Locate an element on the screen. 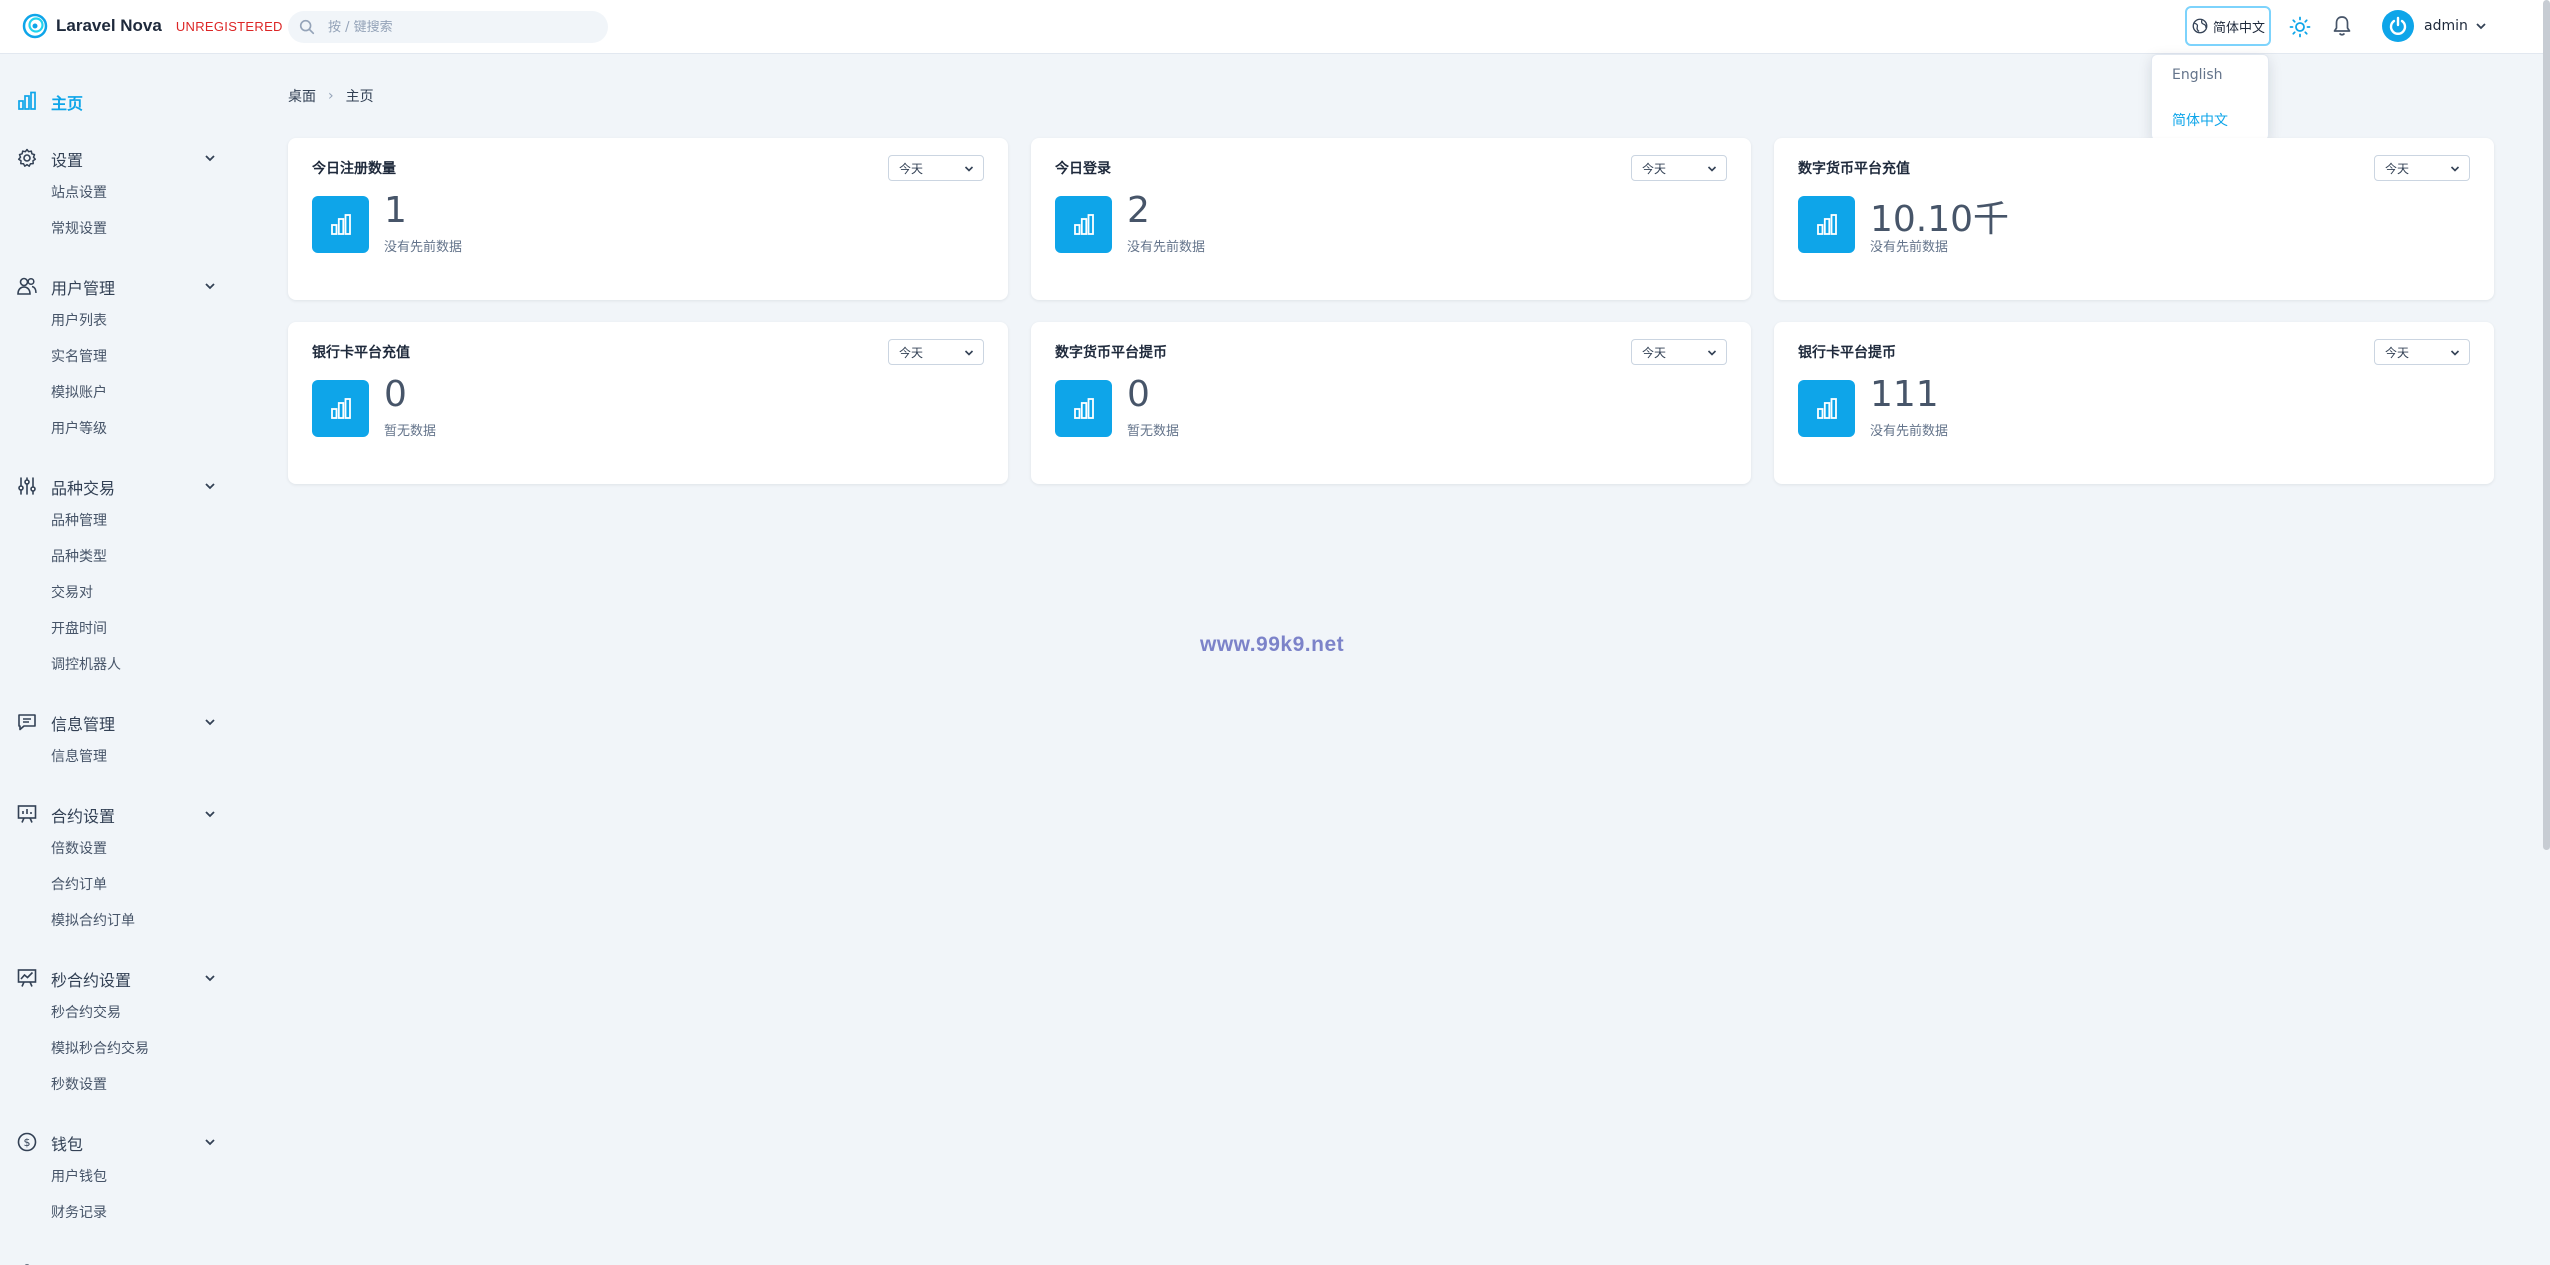  dollar-icon: $ is located at coordinates (27, 1142).